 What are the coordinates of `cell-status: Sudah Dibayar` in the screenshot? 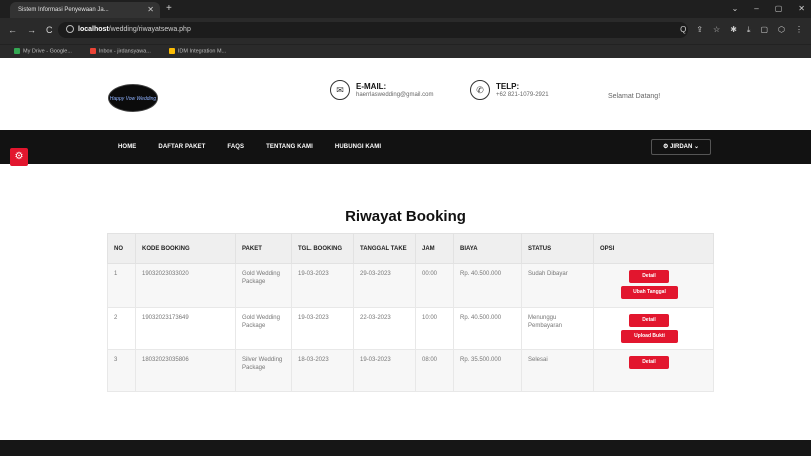 It's located at (557, 285).